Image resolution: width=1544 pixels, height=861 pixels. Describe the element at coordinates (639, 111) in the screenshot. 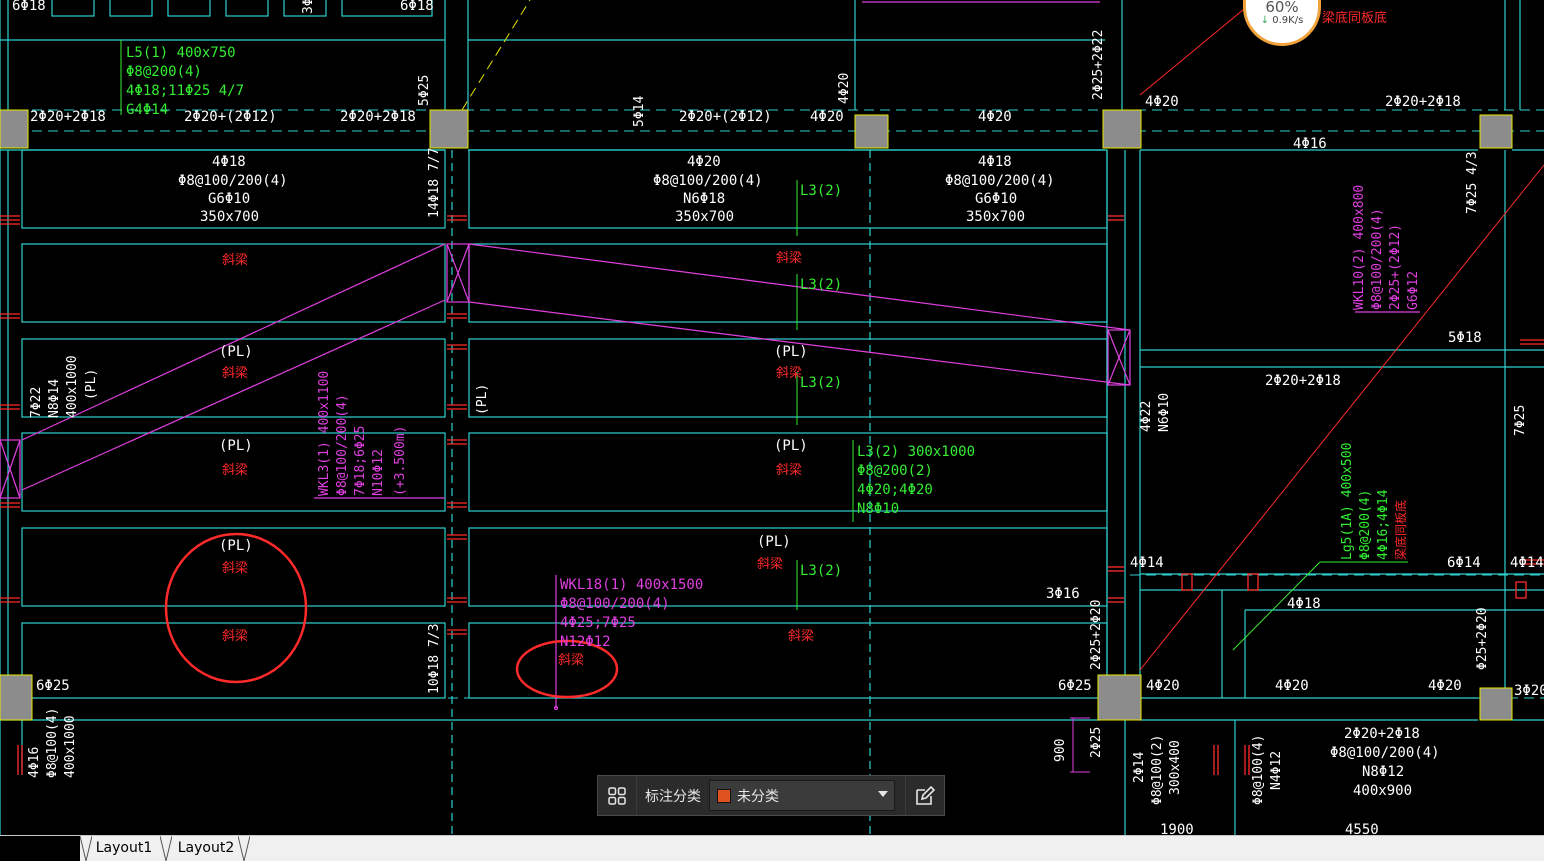

I see `label: 5Φ14` at that location.